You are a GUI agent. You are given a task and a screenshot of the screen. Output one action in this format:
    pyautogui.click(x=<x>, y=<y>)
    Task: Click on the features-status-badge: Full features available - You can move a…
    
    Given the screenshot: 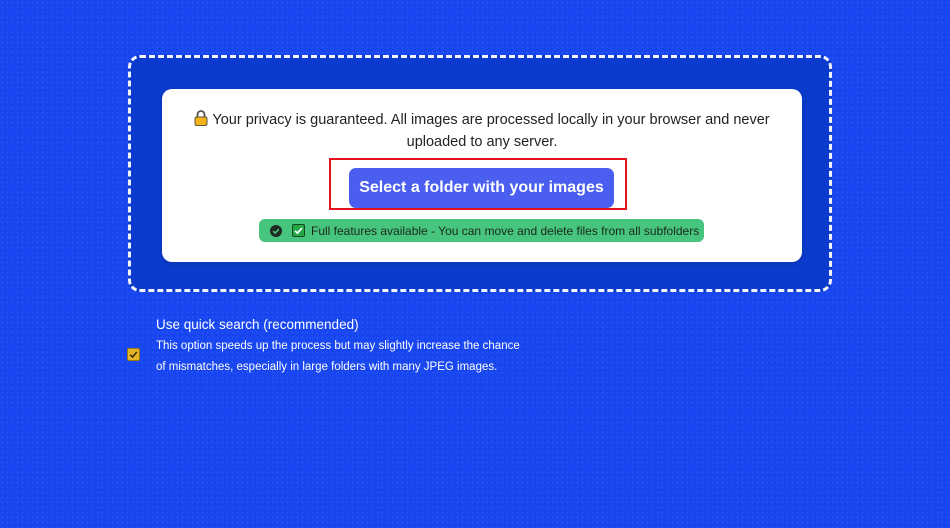 What is the action you would take?
    pyautogui.click(x=481, y=230)
    